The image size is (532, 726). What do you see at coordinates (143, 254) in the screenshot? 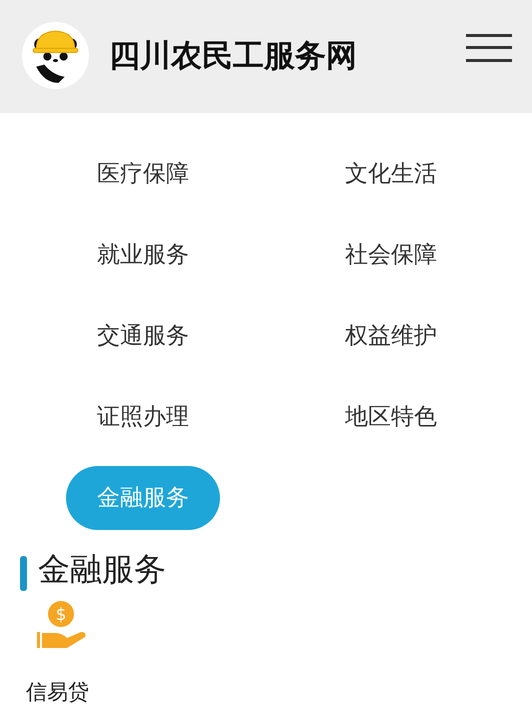
I see `nav-link: 就业服务` at bounding box center [143, 254].